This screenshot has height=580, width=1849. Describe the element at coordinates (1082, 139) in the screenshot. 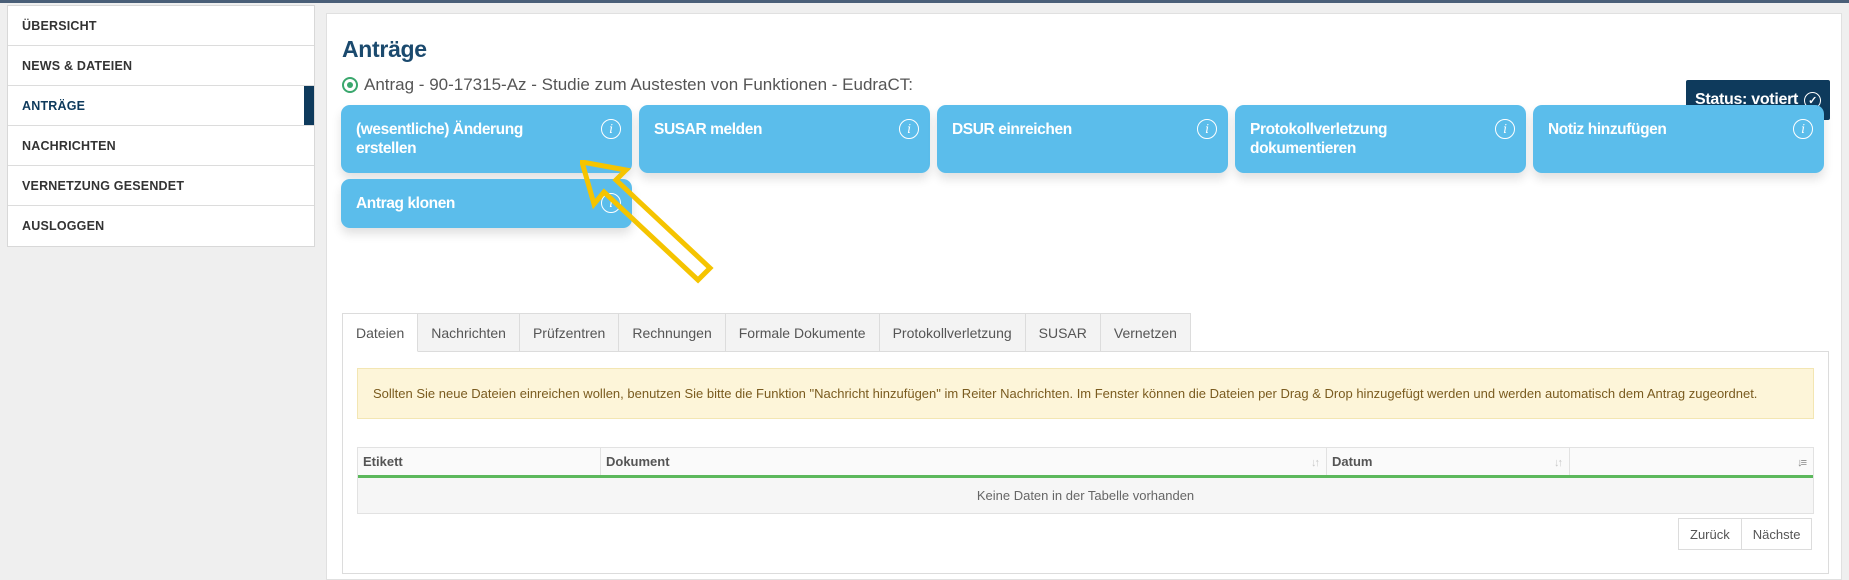

I see `submit-dsur-button: DSUR einreichen i` at that location.